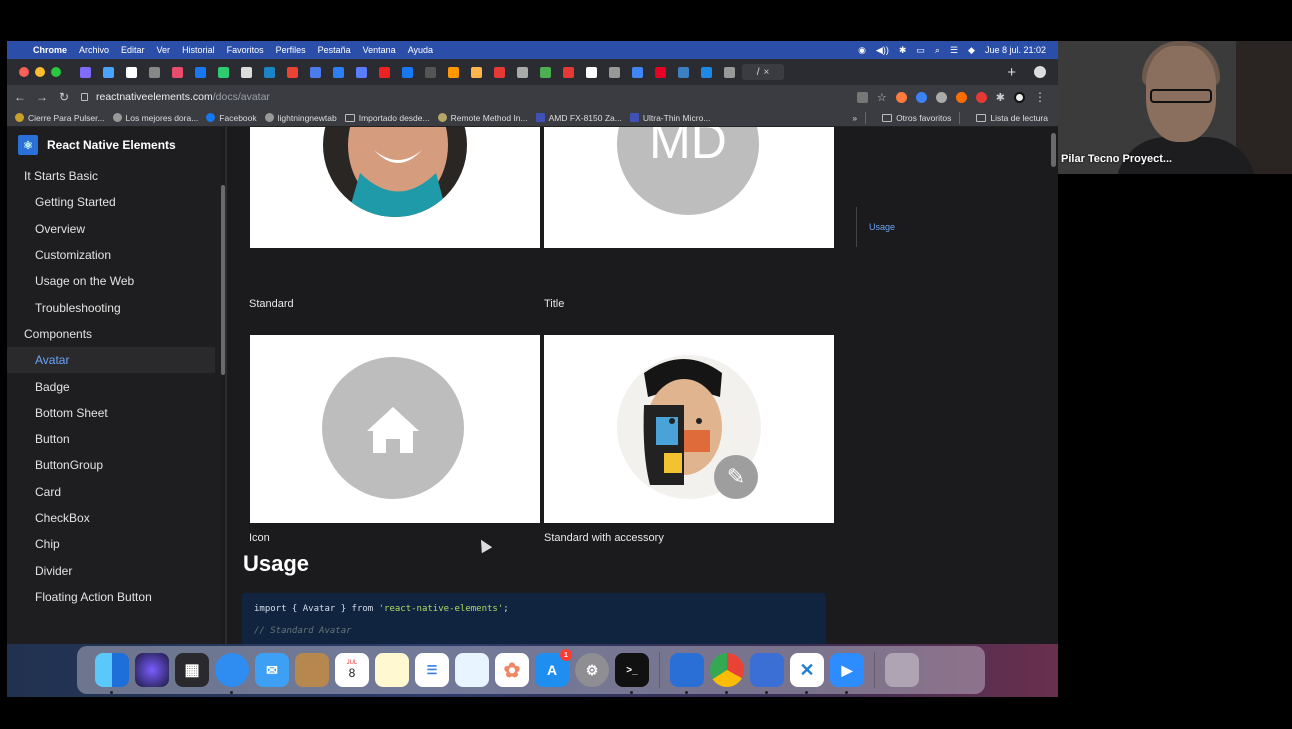 Image resolution: width=1292 pixels, height=729 pixels. I want to click on nav-item-avatar: Avatar, so click(111, 360).